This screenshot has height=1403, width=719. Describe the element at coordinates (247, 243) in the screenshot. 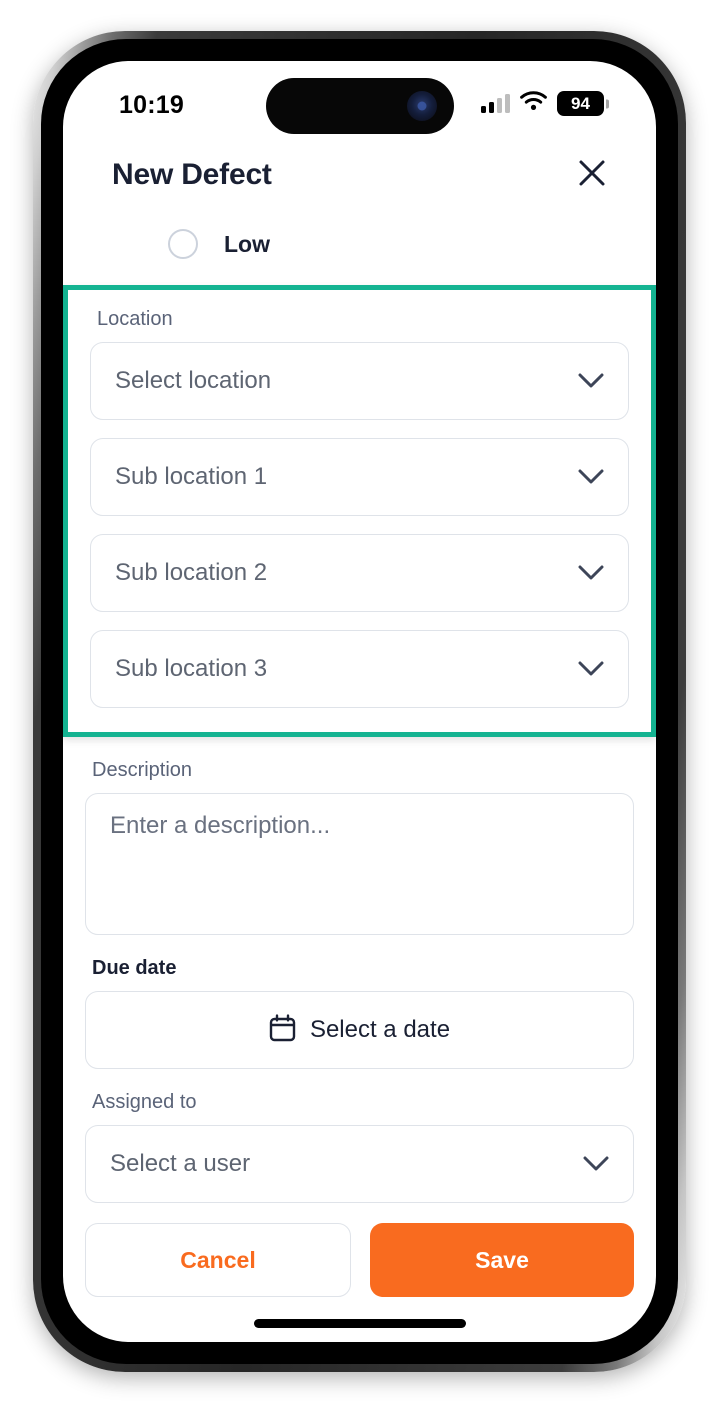

I see `priority-label-low: Low` at that location.